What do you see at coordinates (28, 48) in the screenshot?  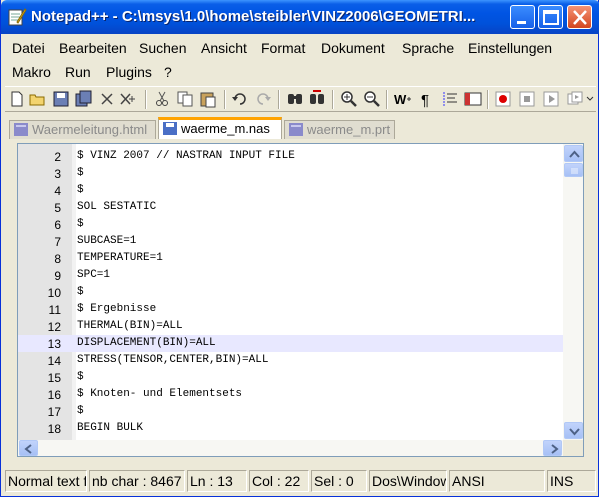 I see `menu-datei: Datei` at bounding box center [28, 48].